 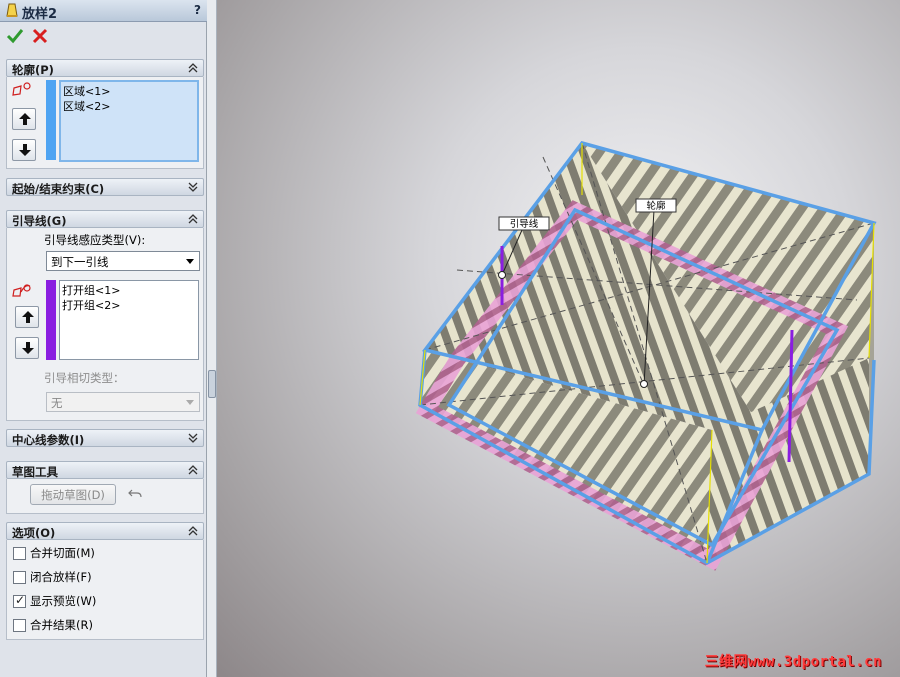 I want to click on list-item: 区域<1>, so click(x=129, y=91).